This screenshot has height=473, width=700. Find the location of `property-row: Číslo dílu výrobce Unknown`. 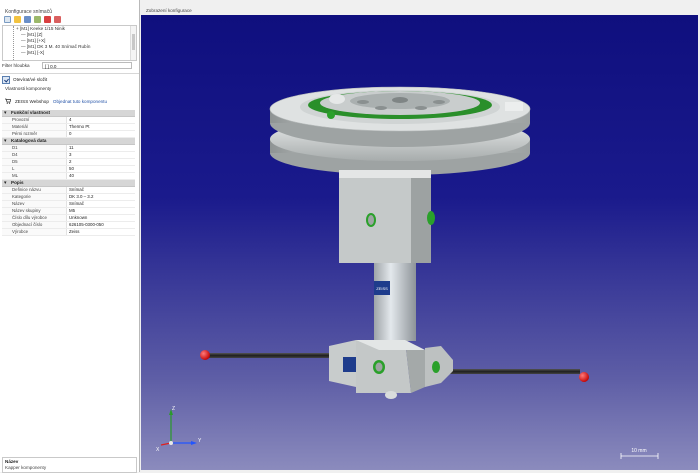

property-row: Číslo dílu výrobce Unknown is located at coordinates (68, 218).